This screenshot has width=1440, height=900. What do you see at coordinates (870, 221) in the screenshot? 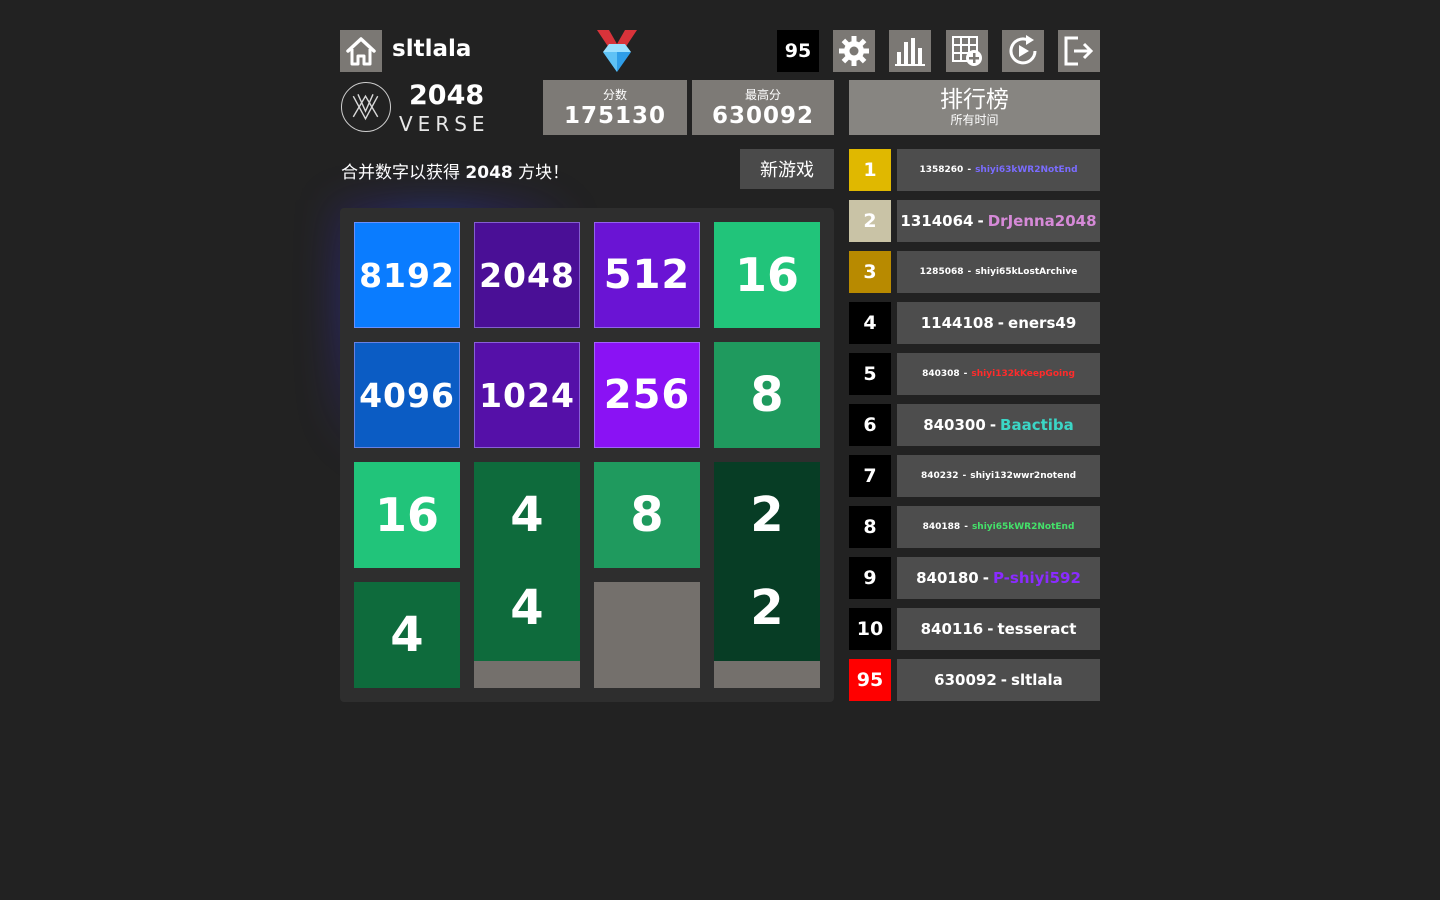
I see `leaderboard-rank: 2` at bounding box center [870, 221].